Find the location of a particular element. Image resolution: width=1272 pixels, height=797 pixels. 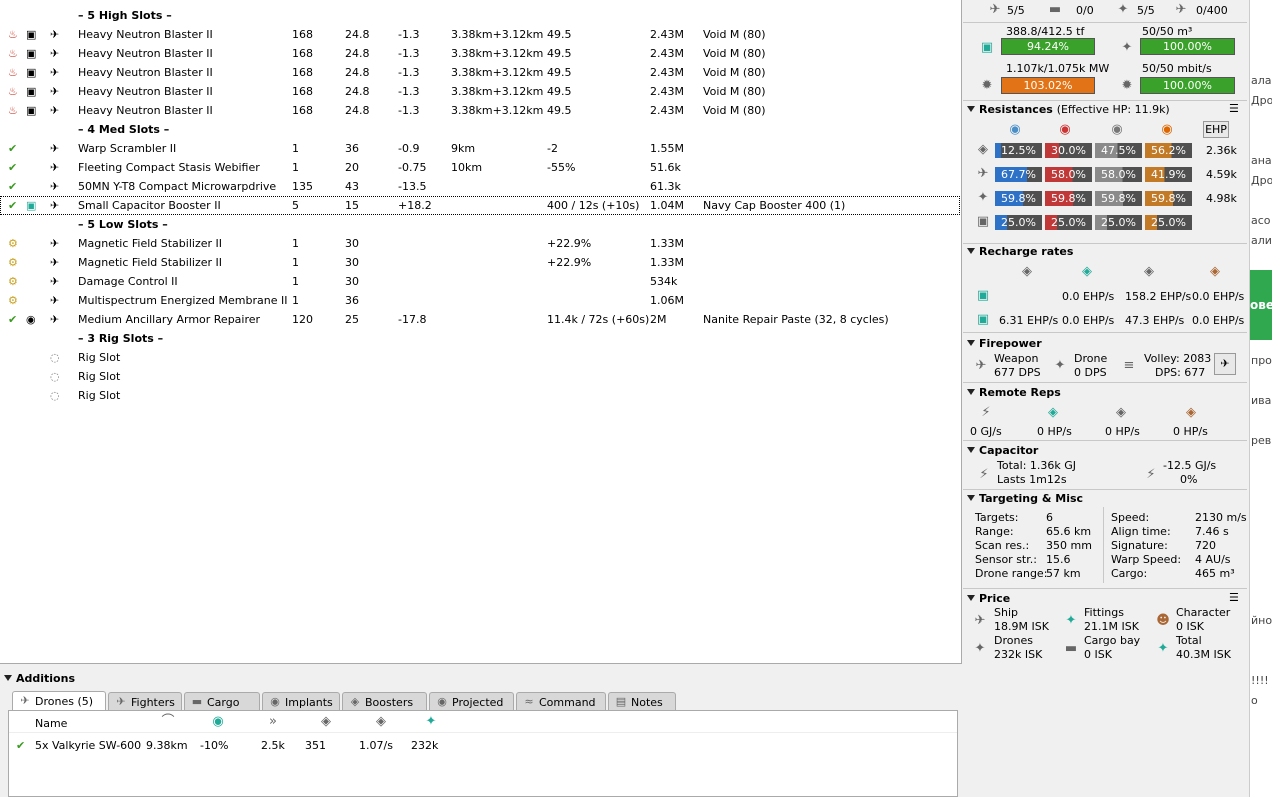

module-row: ✔ ✈ Warp Scrambler II 1 36 -0.9 9km -2 1.55M is located at coordinates (480, 148).